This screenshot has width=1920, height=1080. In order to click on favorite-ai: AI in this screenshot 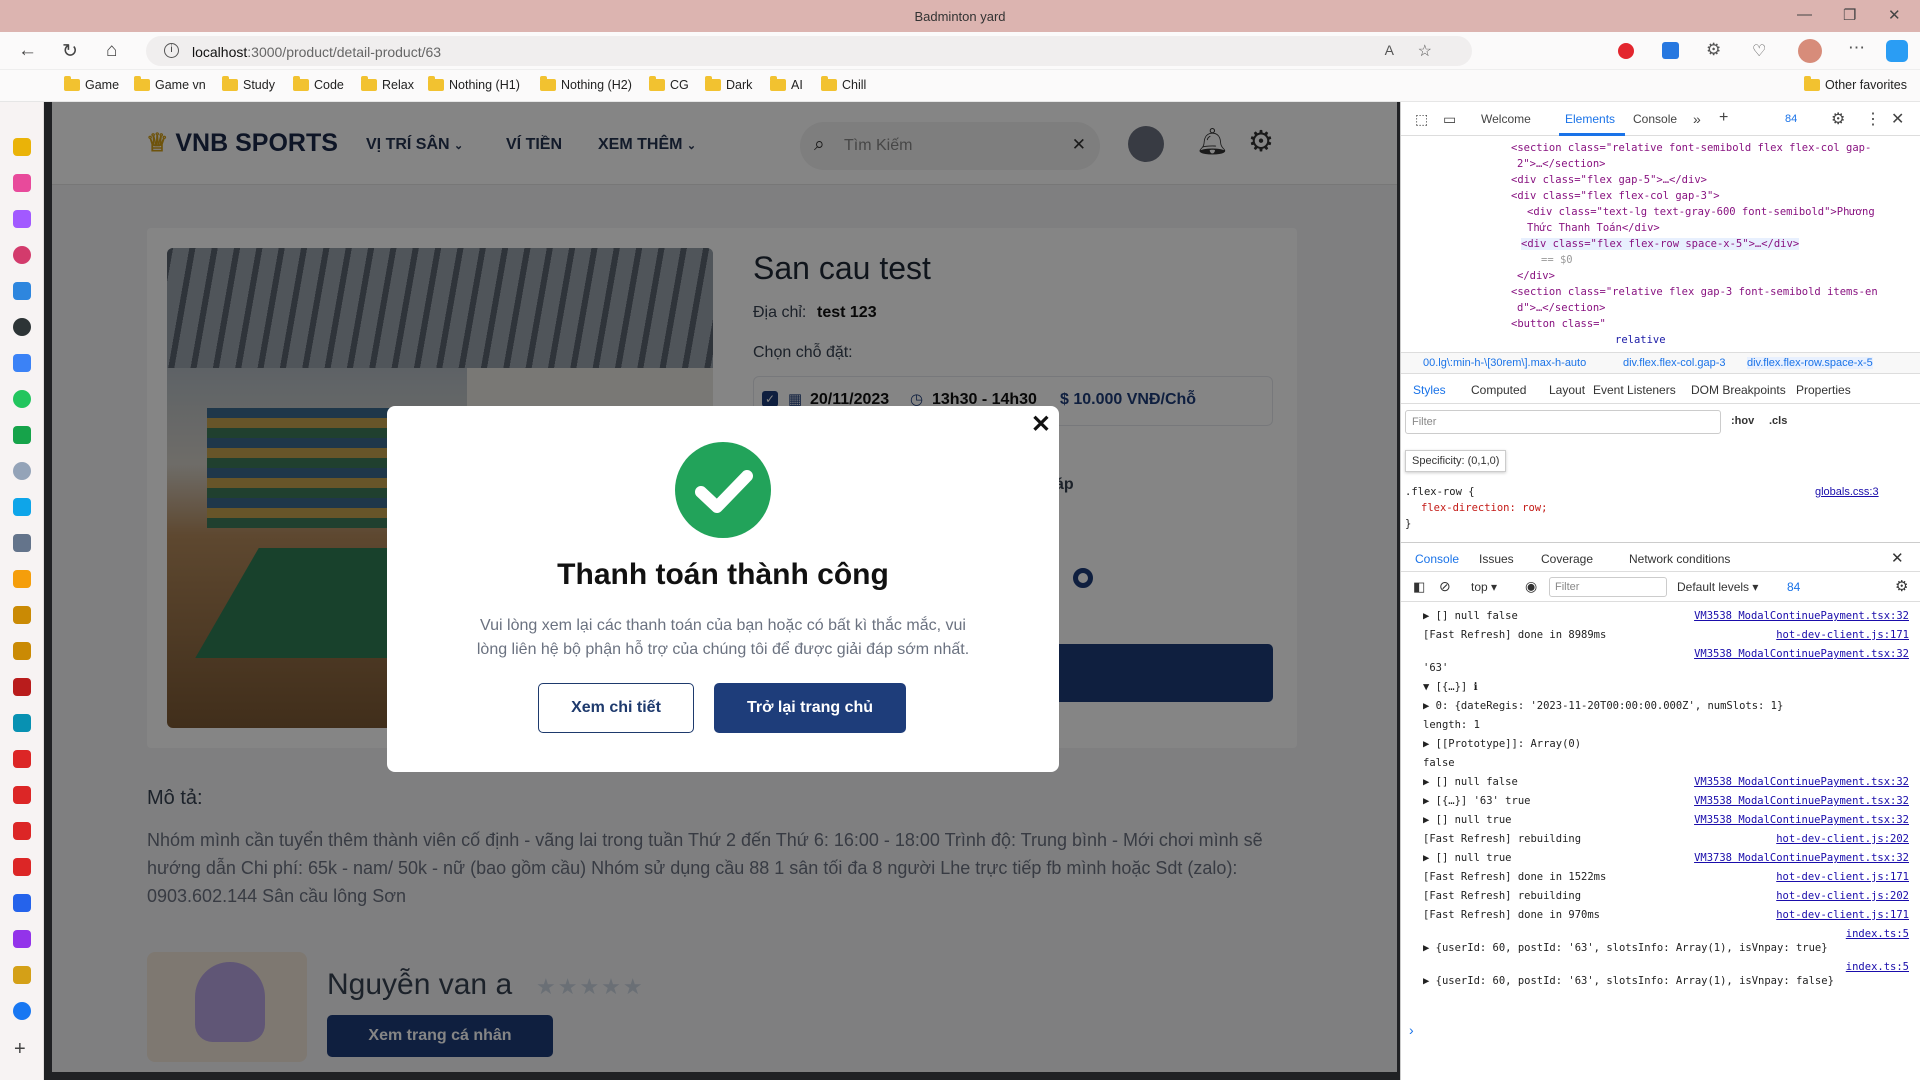, I will do `click(786, 84)`.